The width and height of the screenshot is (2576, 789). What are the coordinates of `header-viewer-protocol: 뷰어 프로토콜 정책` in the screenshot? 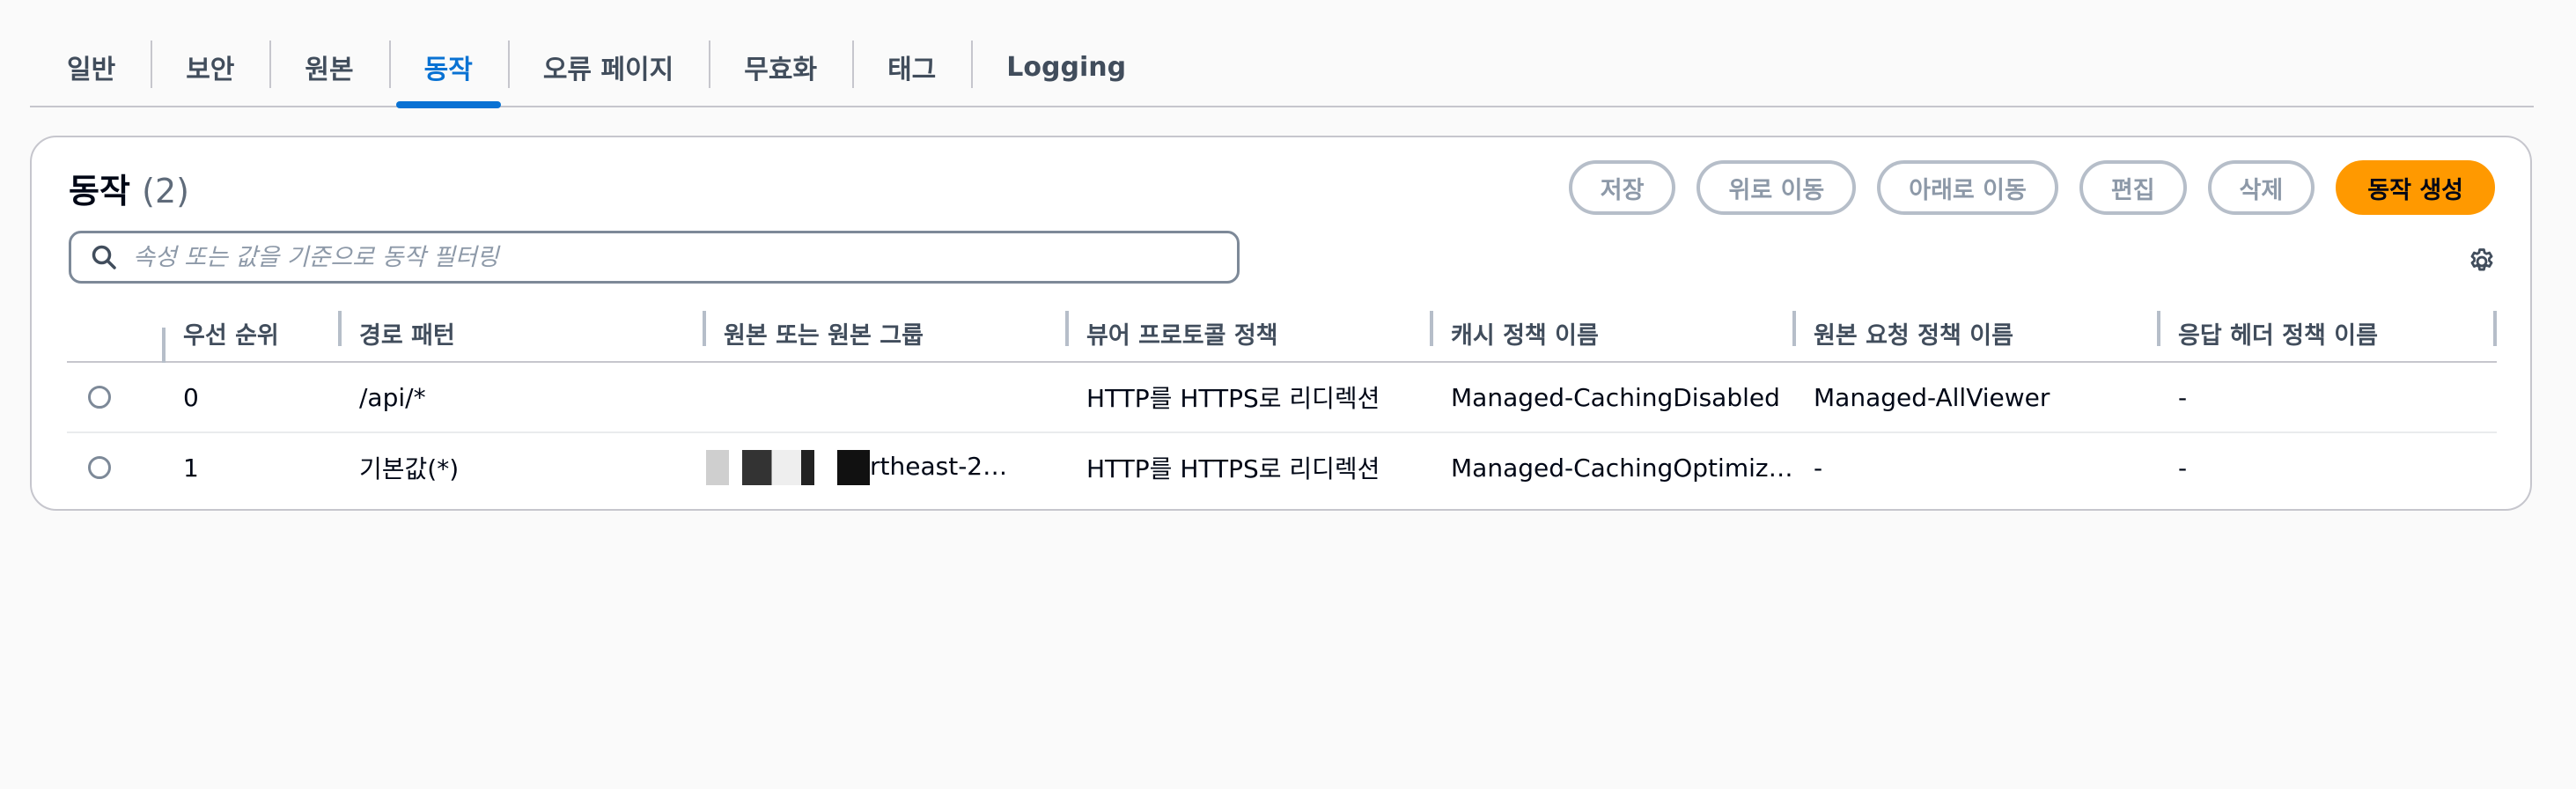 It's located at (1251, 330).